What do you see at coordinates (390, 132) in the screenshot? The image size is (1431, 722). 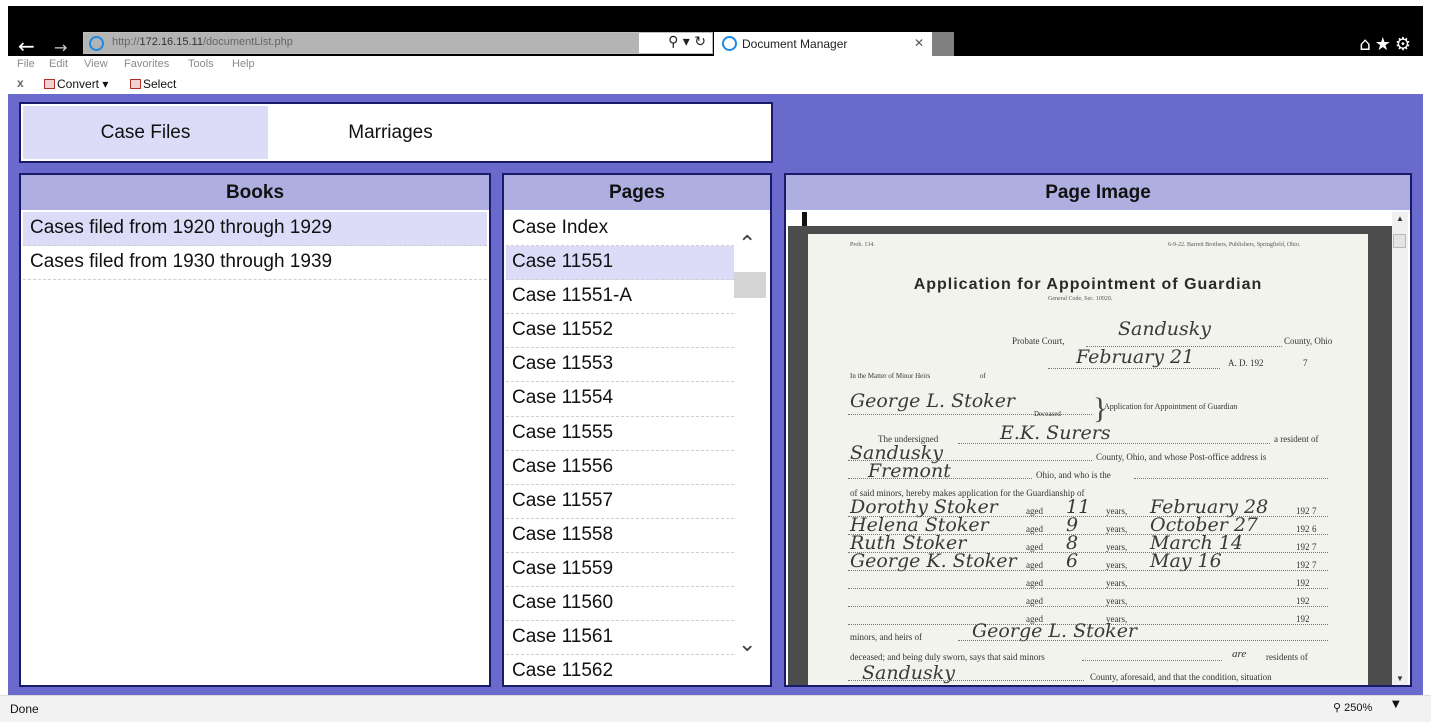 I see `tab-marriages: Marriages` at bounding box center [390, 132].